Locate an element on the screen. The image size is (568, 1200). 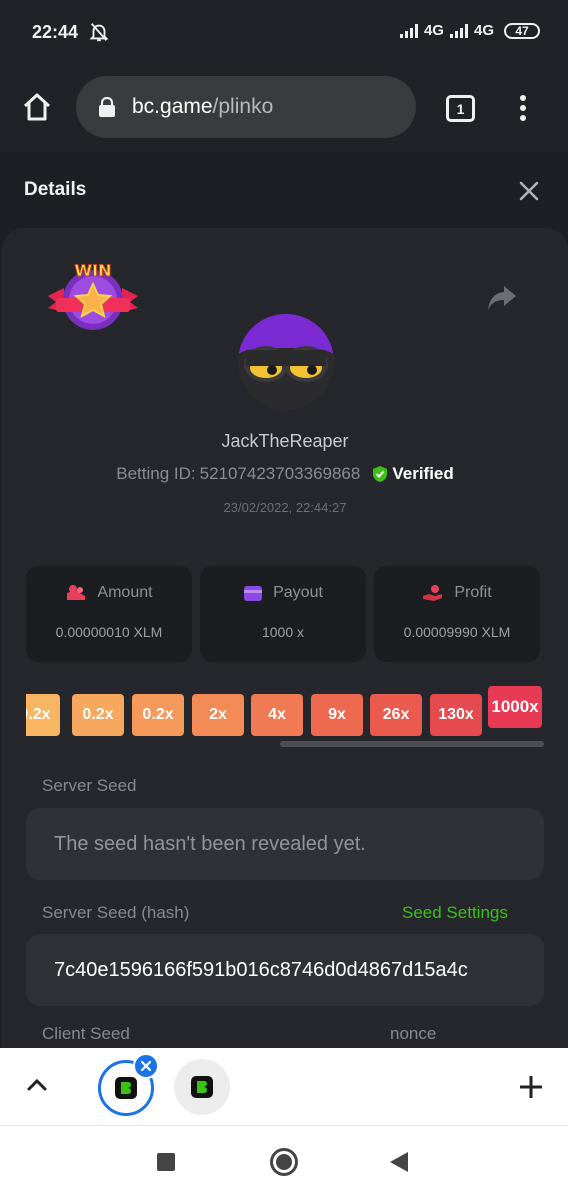
verified-badge: Verified is located at coordinates (413, 474).